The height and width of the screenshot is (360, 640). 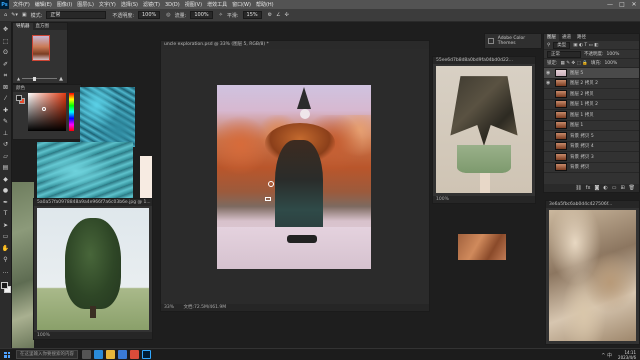 What do you see at coordinates (566, 37) in the screenshot?
I see `tab-channels: 通道` at bounding box center [566, 37].